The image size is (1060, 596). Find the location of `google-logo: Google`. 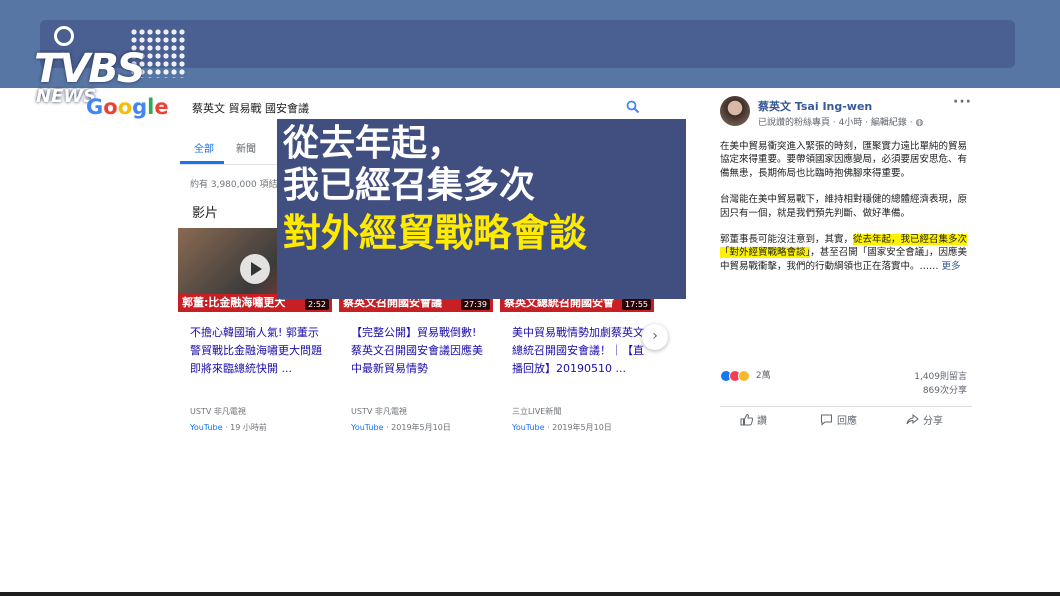

google-logo: Google is located at coordinates (127, 107).